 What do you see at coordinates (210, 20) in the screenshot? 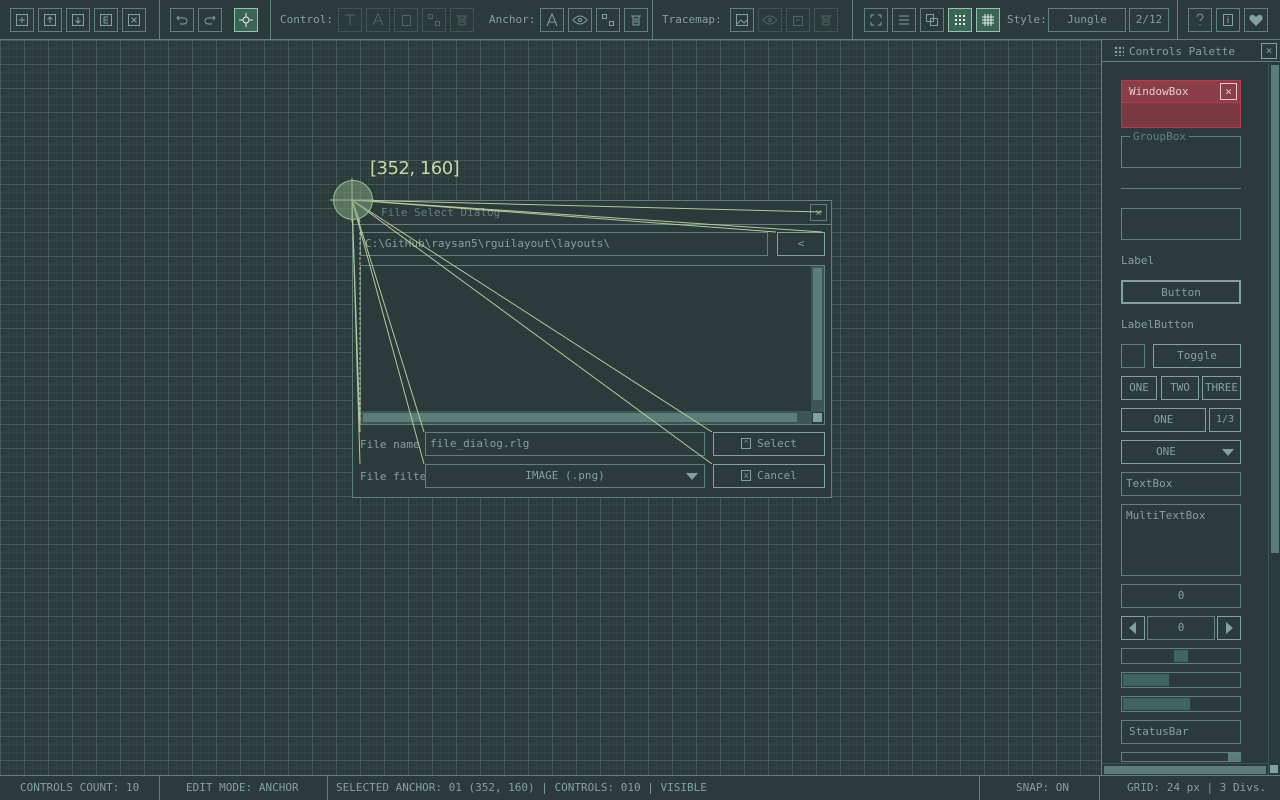
I see `redo-icon` at bounding box center [210, 20].